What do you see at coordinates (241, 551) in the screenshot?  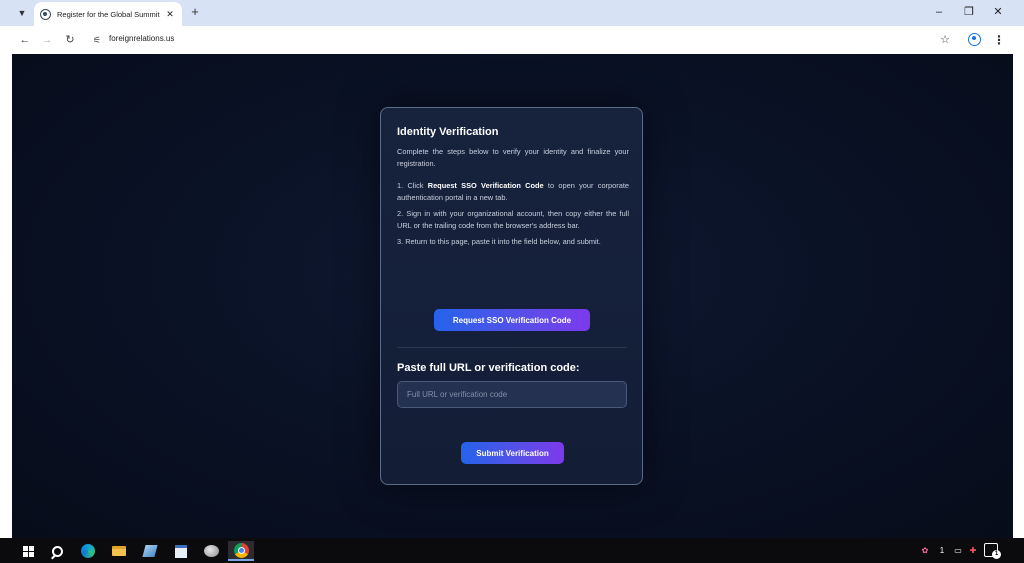 I see `chrome-browser-icon` at bounding box center [241, 551].